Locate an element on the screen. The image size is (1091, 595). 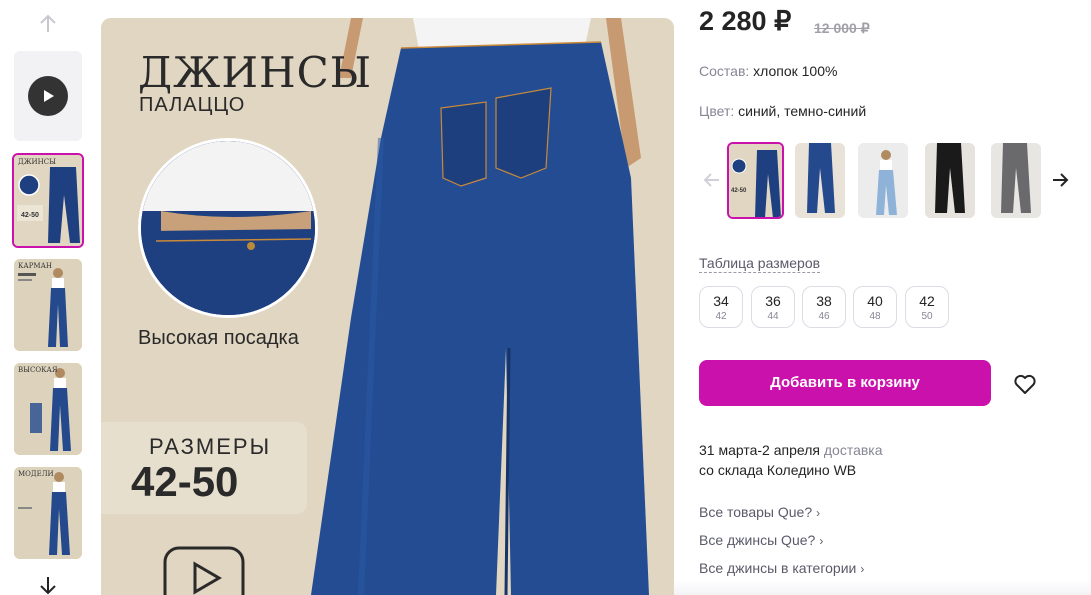
size-option: 34 42 is located at coordinates (721, 307).